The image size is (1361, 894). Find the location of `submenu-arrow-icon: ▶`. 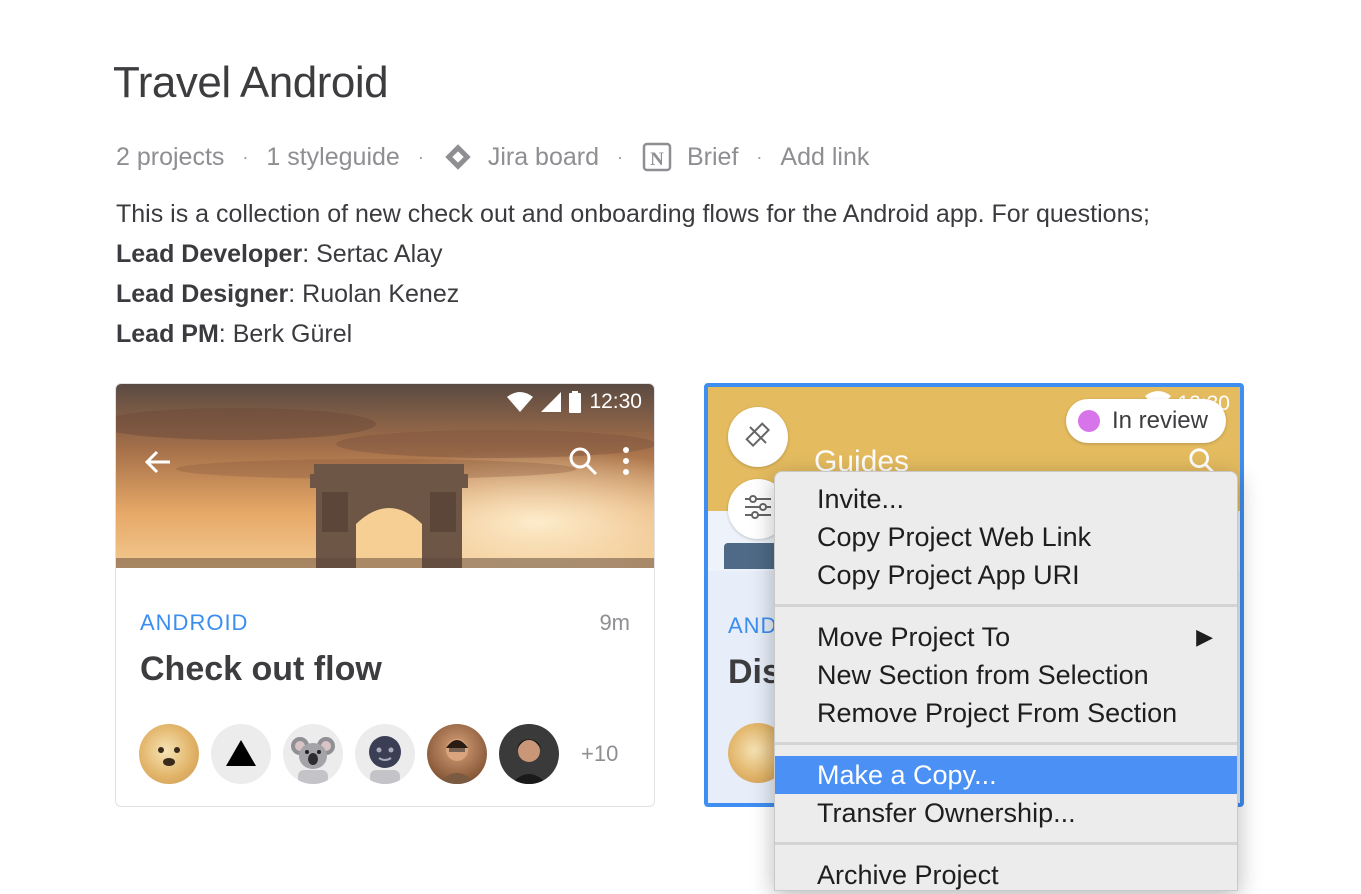

submenu-arrow-icon: ▶ is located at coordinates (1204, 636).